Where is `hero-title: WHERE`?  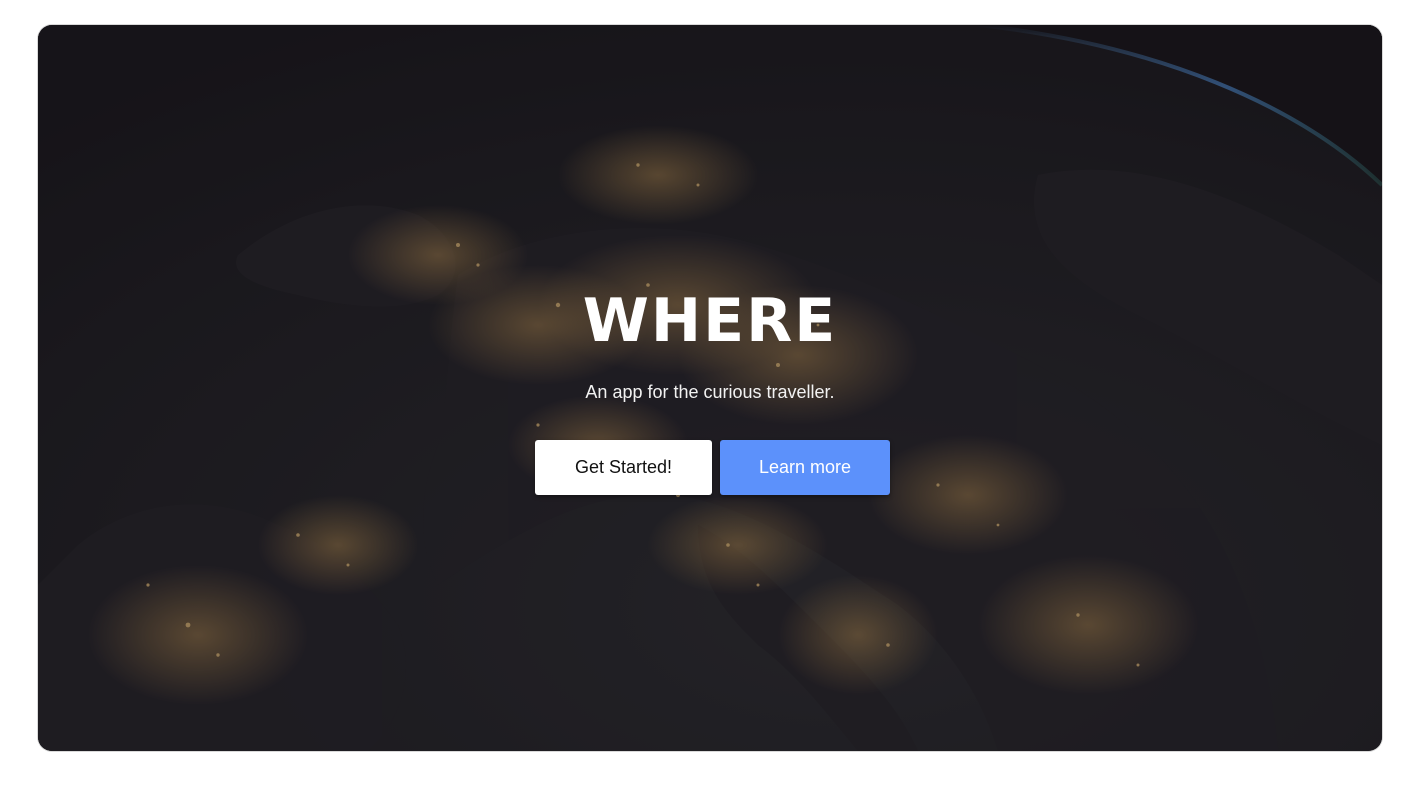 hero-title: WHERE is located at coordinates (710, 321).